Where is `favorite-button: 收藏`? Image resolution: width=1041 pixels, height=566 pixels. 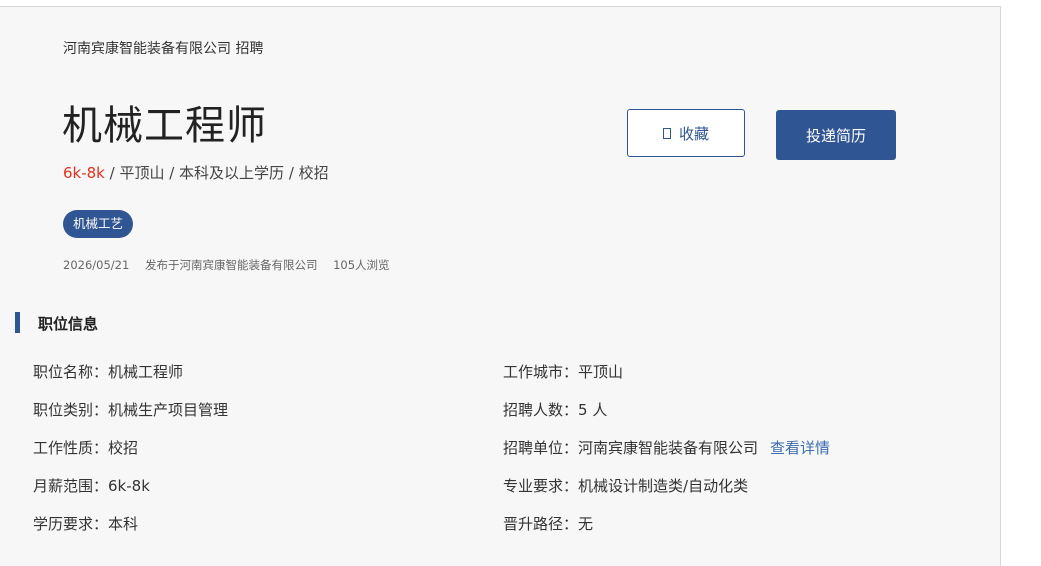
favorite-button: 收藏 is located at coordinates (686, 133).